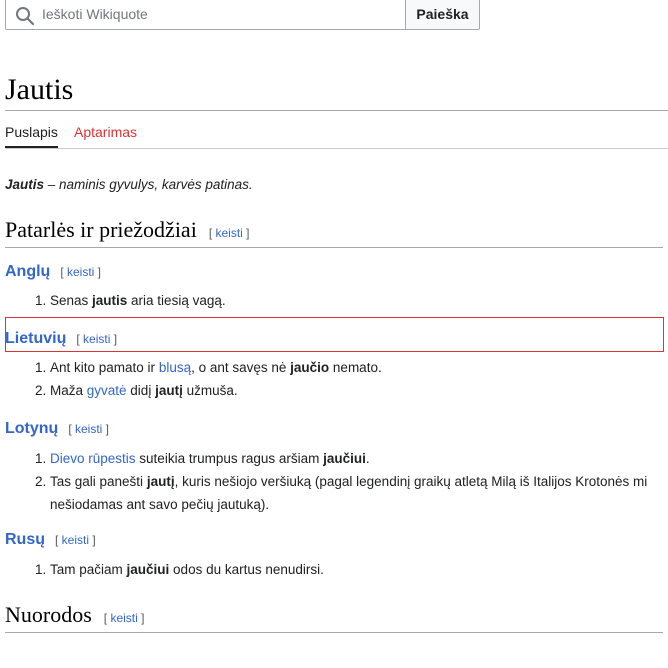  What do you see at coordinates (136, 390) in the screenshot?
I see `list-item: 2. Maža gyvatė didį jautį užmuša.` at bounding box center [136, 390].